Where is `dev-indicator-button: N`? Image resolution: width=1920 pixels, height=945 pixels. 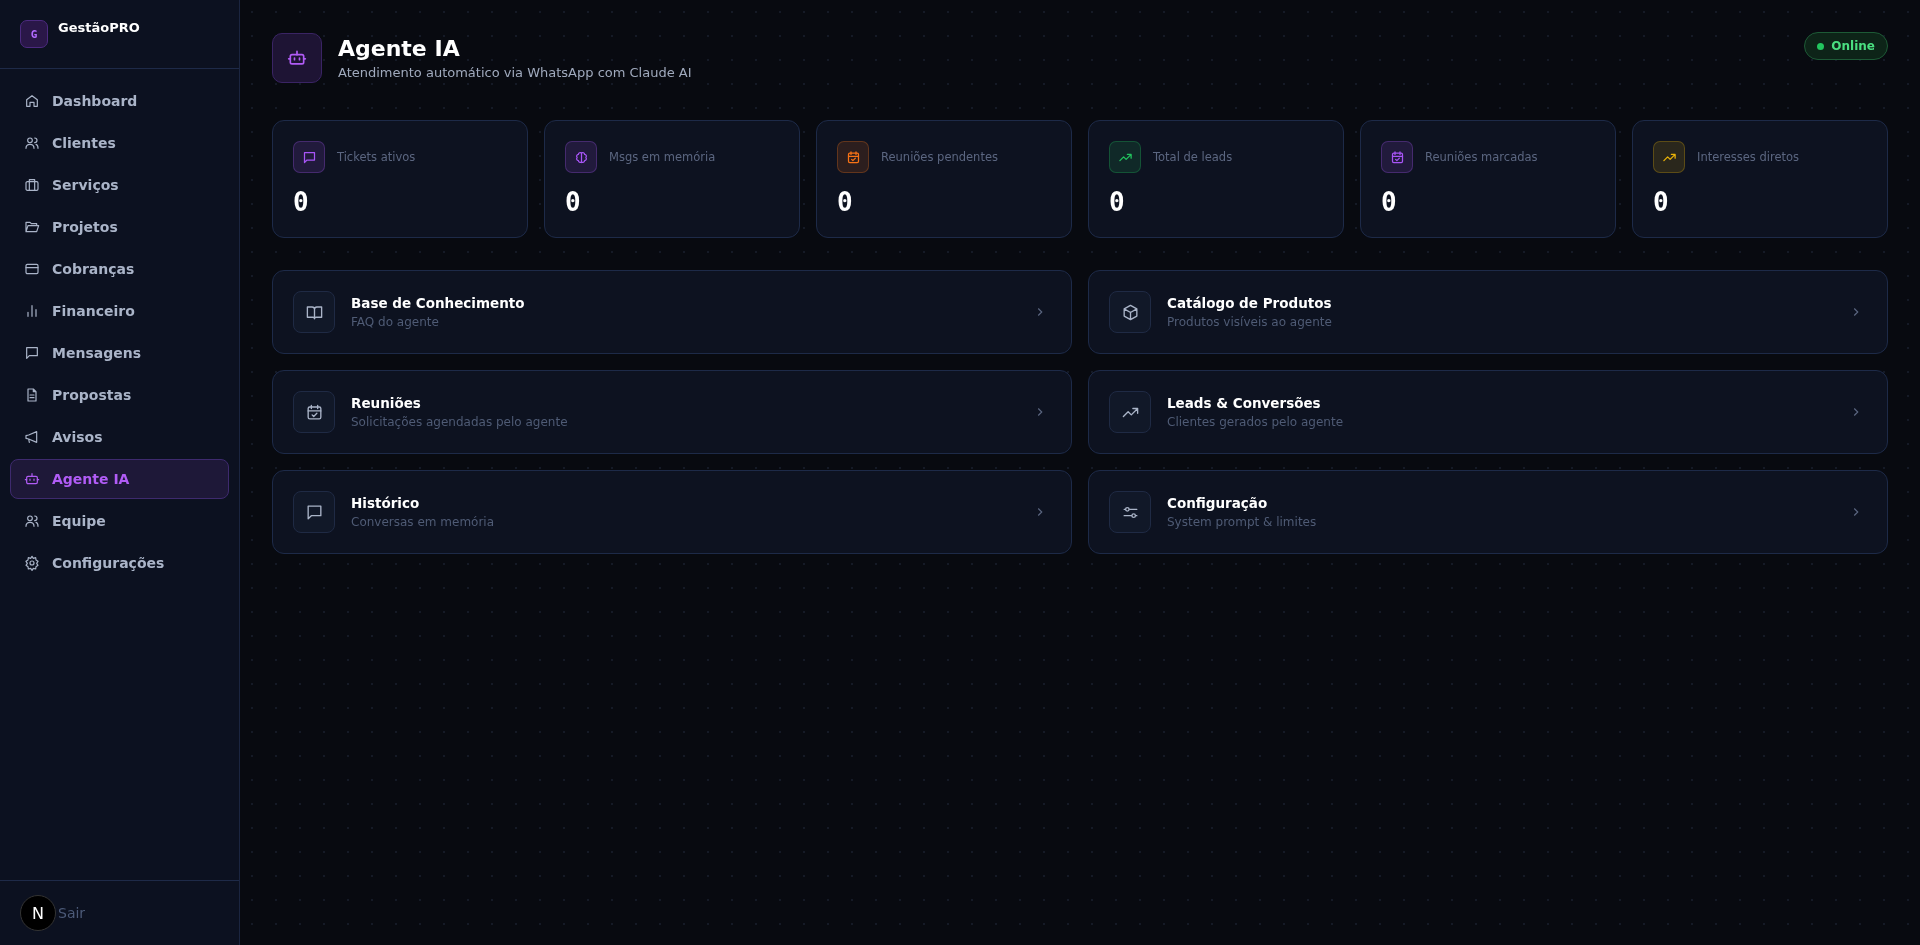
dev-indicator-button: N is located at coordinates (38, 913).